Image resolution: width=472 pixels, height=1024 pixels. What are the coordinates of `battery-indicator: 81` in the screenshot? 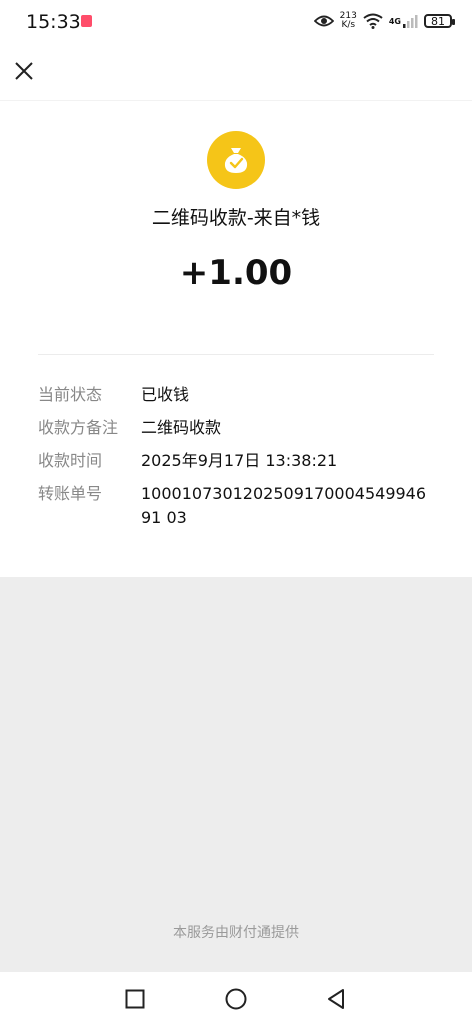 It's located at (439, 21).